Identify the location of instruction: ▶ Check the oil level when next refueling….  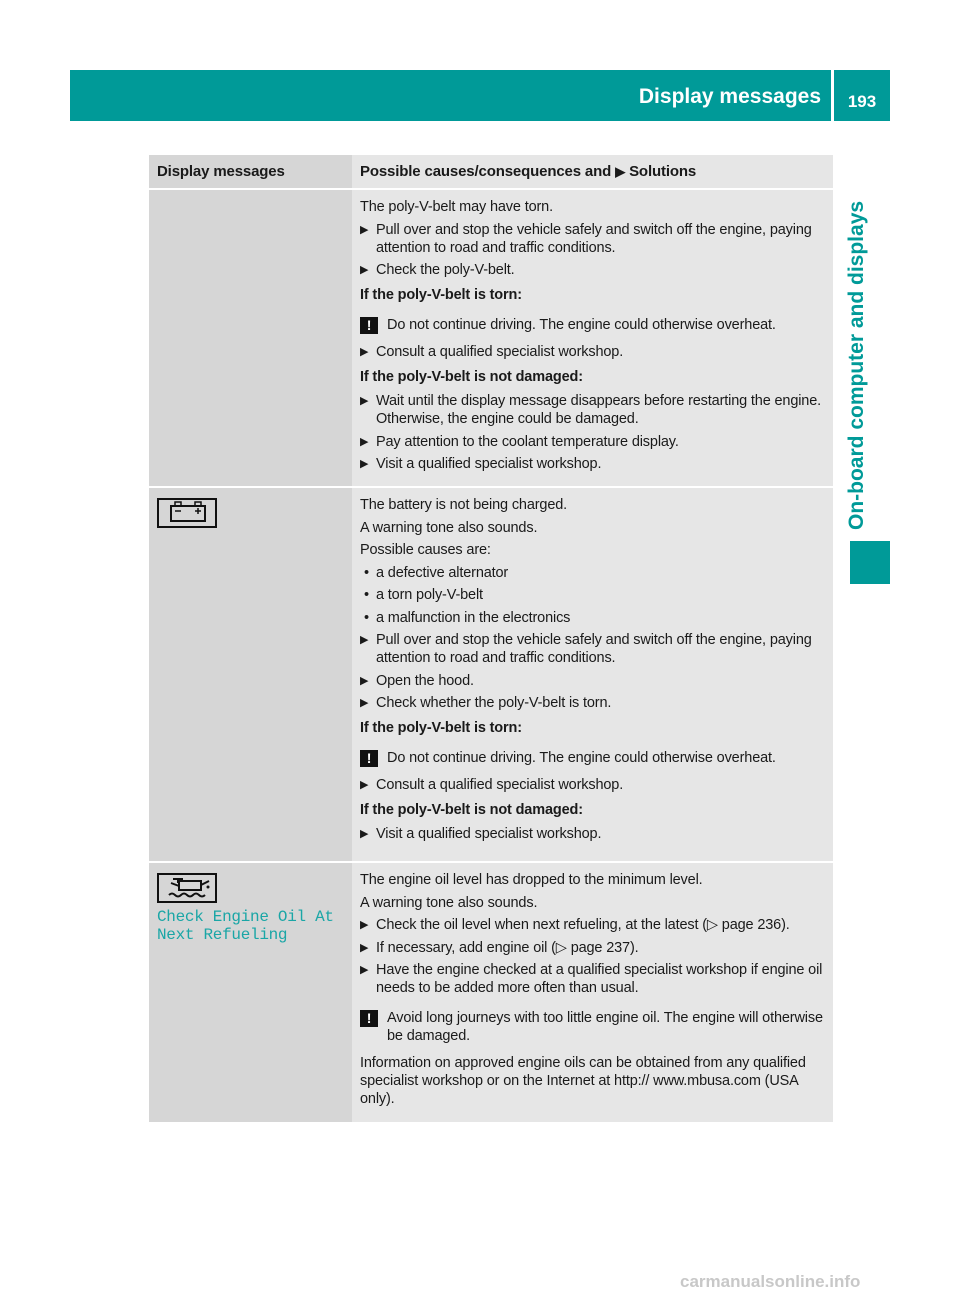
(592, 925).